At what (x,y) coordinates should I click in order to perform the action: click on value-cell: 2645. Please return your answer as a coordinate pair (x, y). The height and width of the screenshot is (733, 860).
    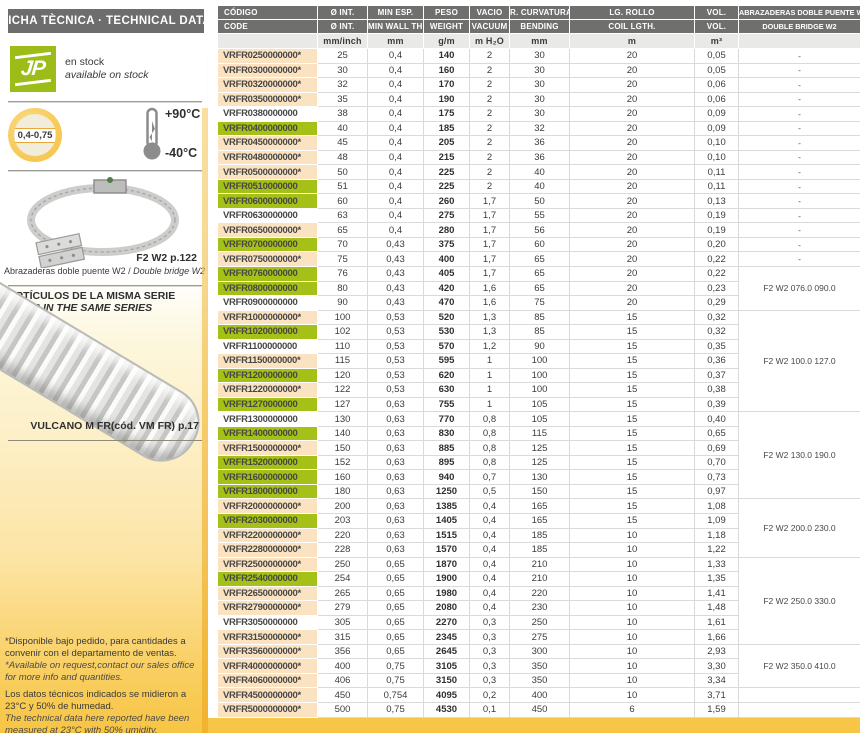
    Looking at the image, I should click on (446, 651).